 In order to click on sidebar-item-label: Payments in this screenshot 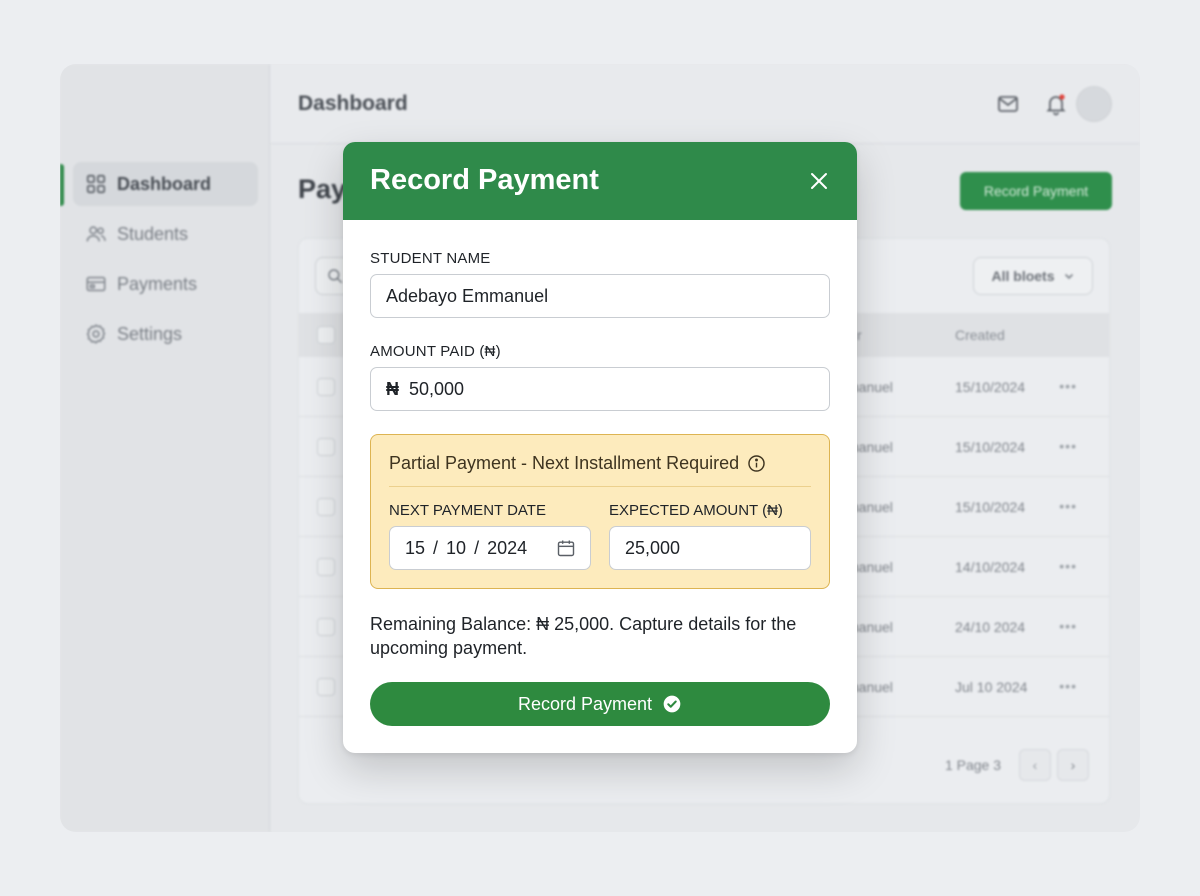, I will do `click(157, 283)`.